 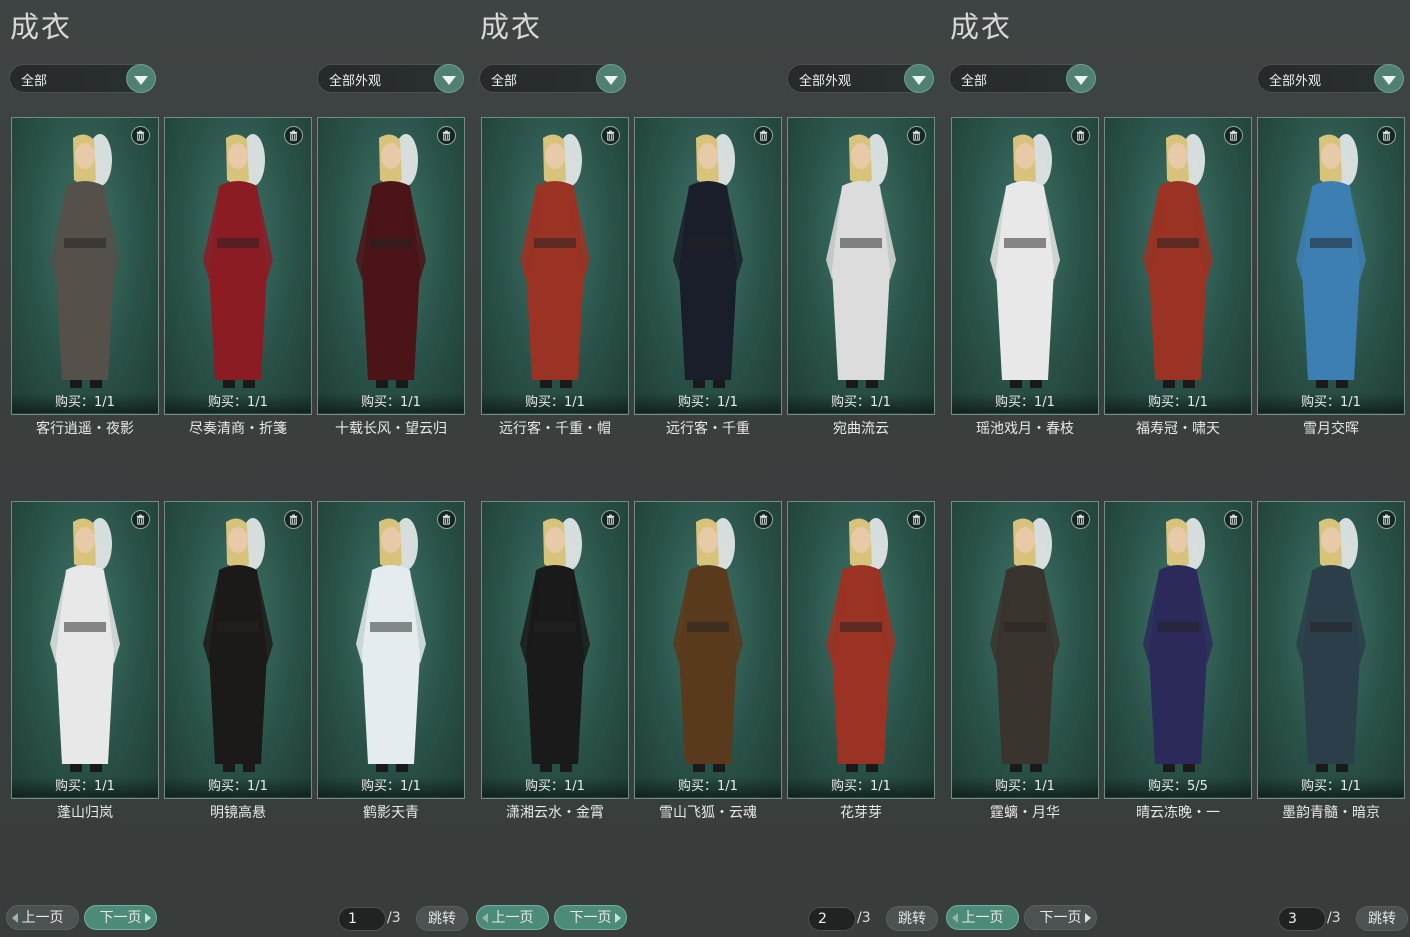 I want to click on outfit-name: 蓬山归岚, so click(x=85, y=813).